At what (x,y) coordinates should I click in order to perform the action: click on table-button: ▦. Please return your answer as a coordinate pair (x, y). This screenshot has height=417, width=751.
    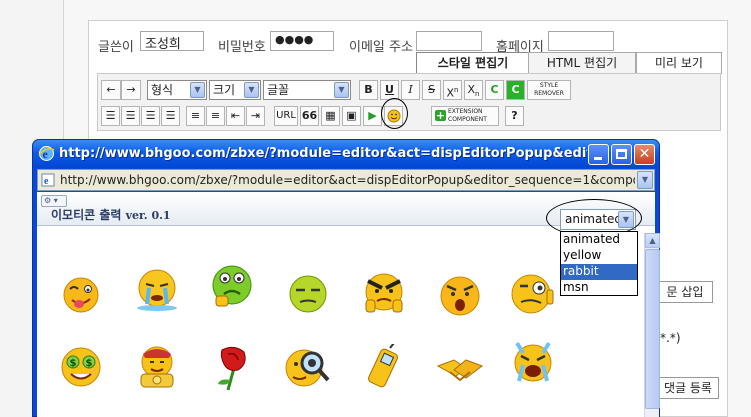
    Looking at the image, I should click on (330, 116).